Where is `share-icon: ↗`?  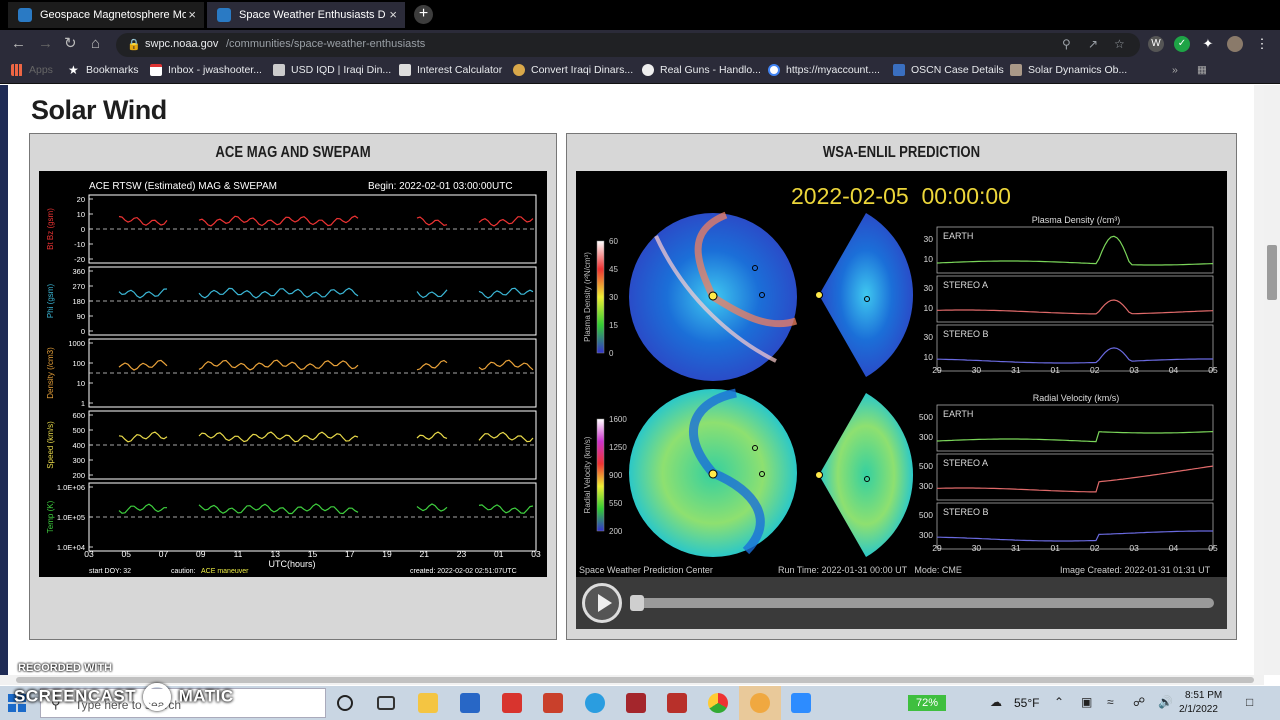 share-icon: ↗ is located at coordinates (1093, 44).